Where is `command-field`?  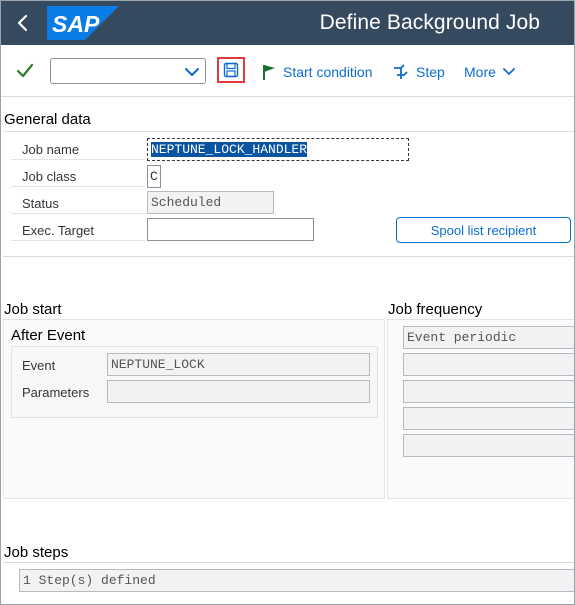
command-field is located at coordinates (128, 71).